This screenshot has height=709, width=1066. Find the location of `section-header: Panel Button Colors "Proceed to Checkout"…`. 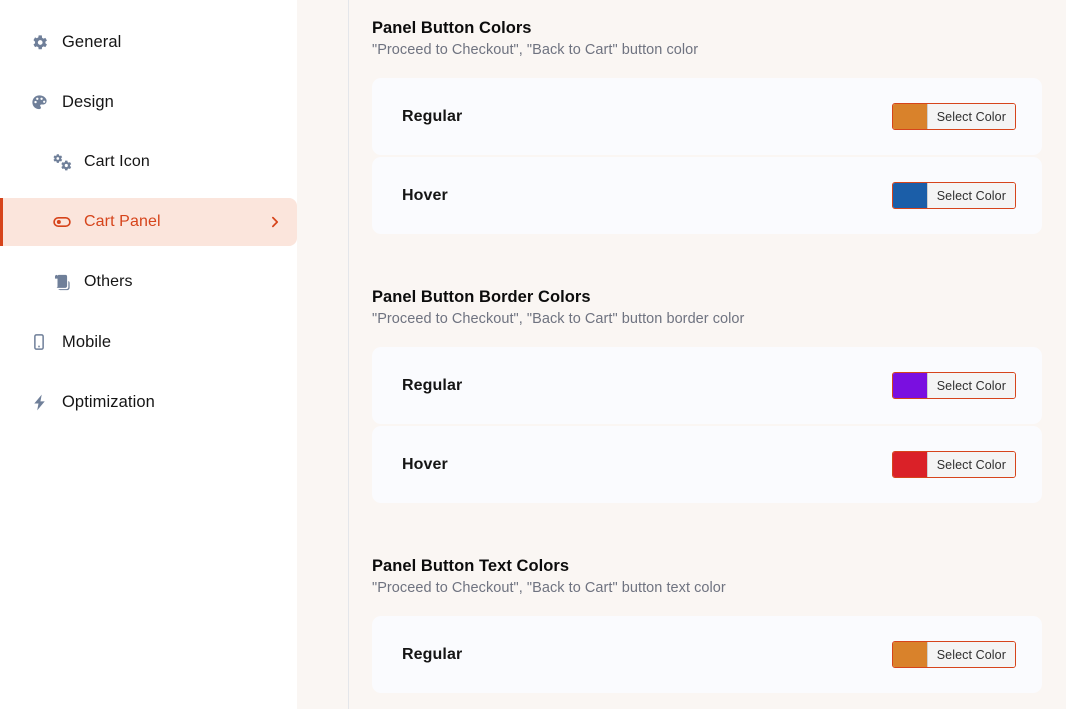

section-header: Panel Button Colors "Proceed to Checkout"… is located at coordinates (707, 38).